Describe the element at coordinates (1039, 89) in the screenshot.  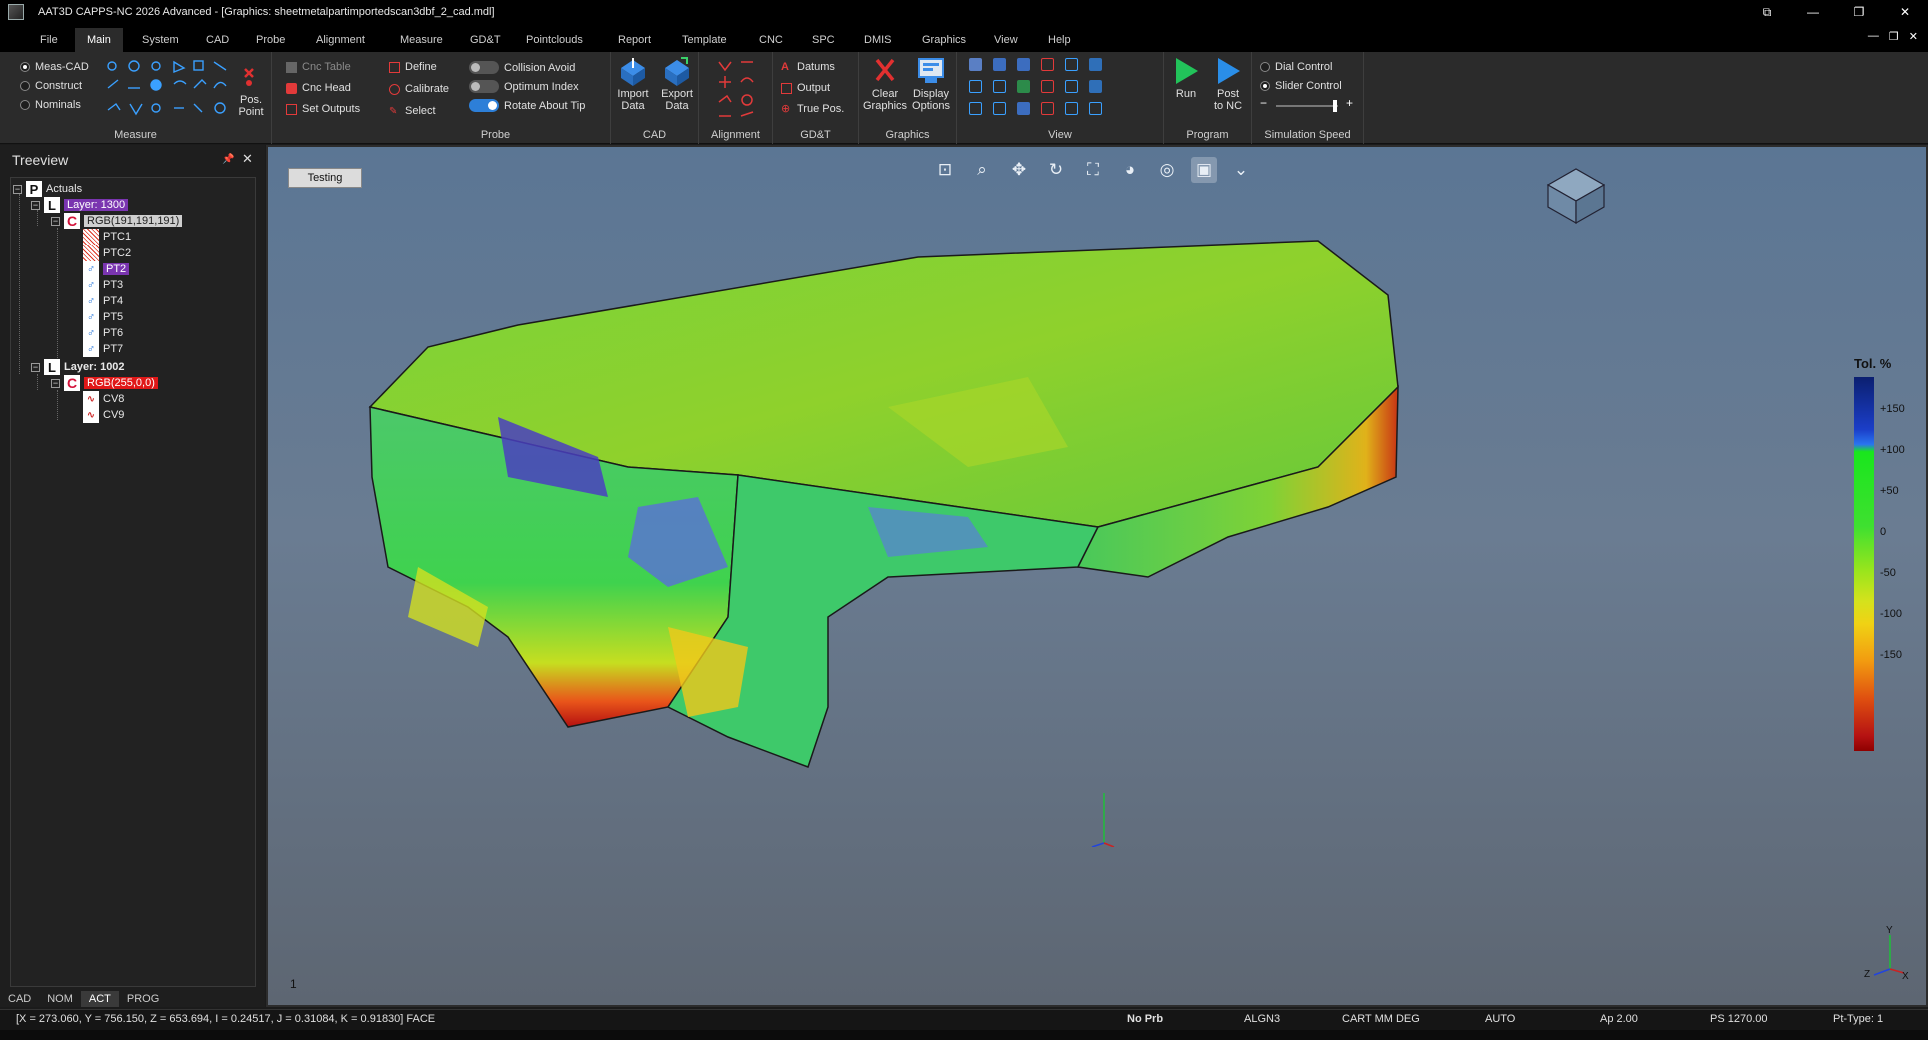
I see `view-orientation-buttons` at that location.